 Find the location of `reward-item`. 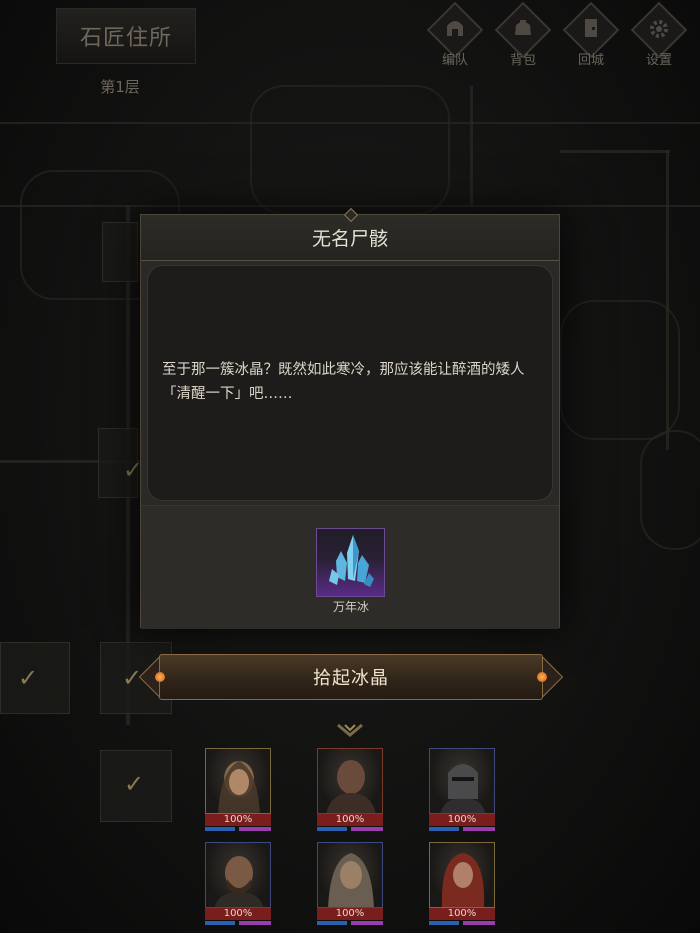

reward-item is located at coordinates (350, 562).